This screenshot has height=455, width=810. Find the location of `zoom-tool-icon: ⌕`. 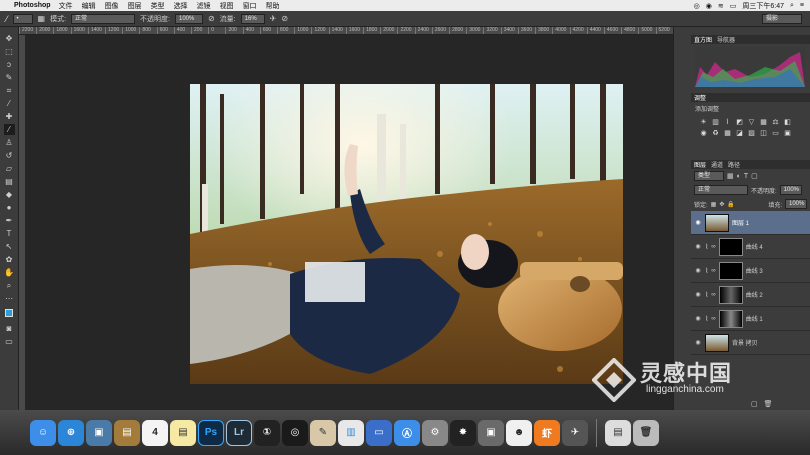

zoom-tool-icon: ⌕ is located at coordinates (9, 285).